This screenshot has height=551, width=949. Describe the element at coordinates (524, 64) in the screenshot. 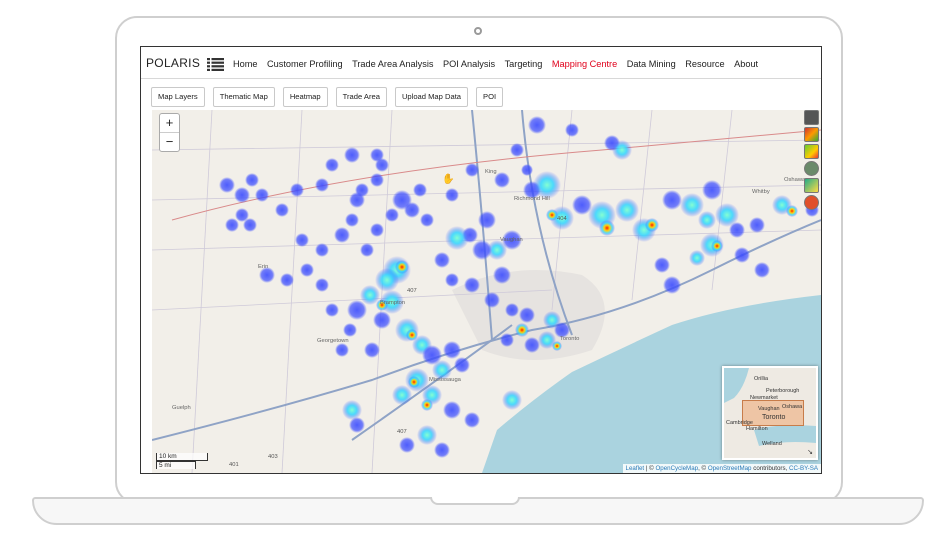

I see `nav-targeting: Targeting` at that location.